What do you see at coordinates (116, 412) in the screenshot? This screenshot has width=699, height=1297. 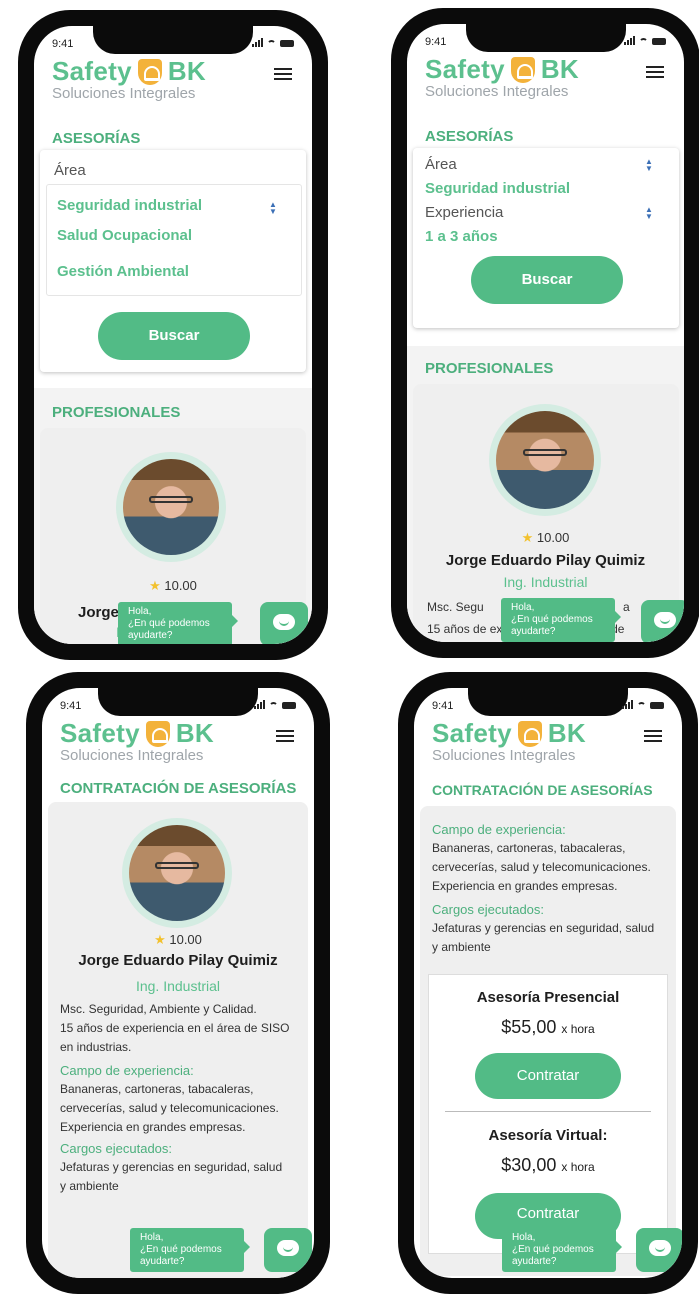 I see `professionals-title: PROFESIONALES` at bounding box center [116, 412].